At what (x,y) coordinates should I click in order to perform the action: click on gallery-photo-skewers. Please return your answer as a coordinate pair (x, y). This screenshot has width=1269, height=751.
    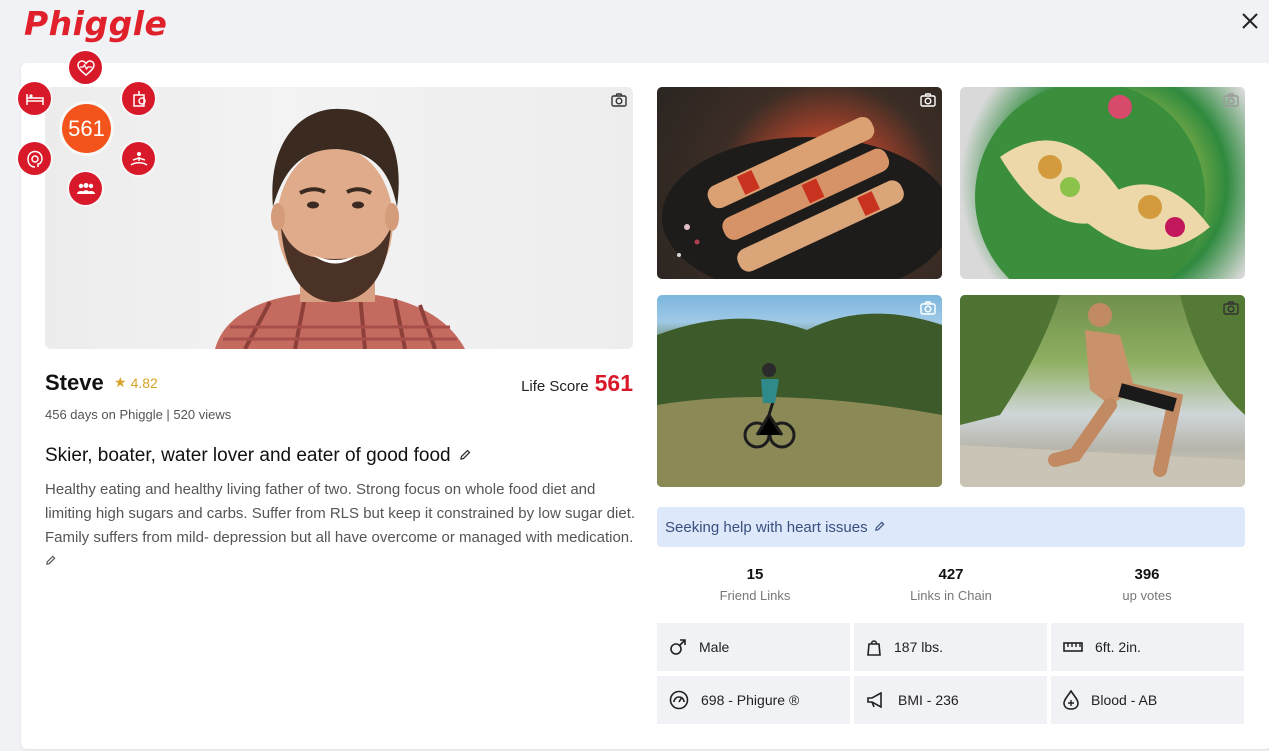
    Looking at the image, I should click on (799, 183).